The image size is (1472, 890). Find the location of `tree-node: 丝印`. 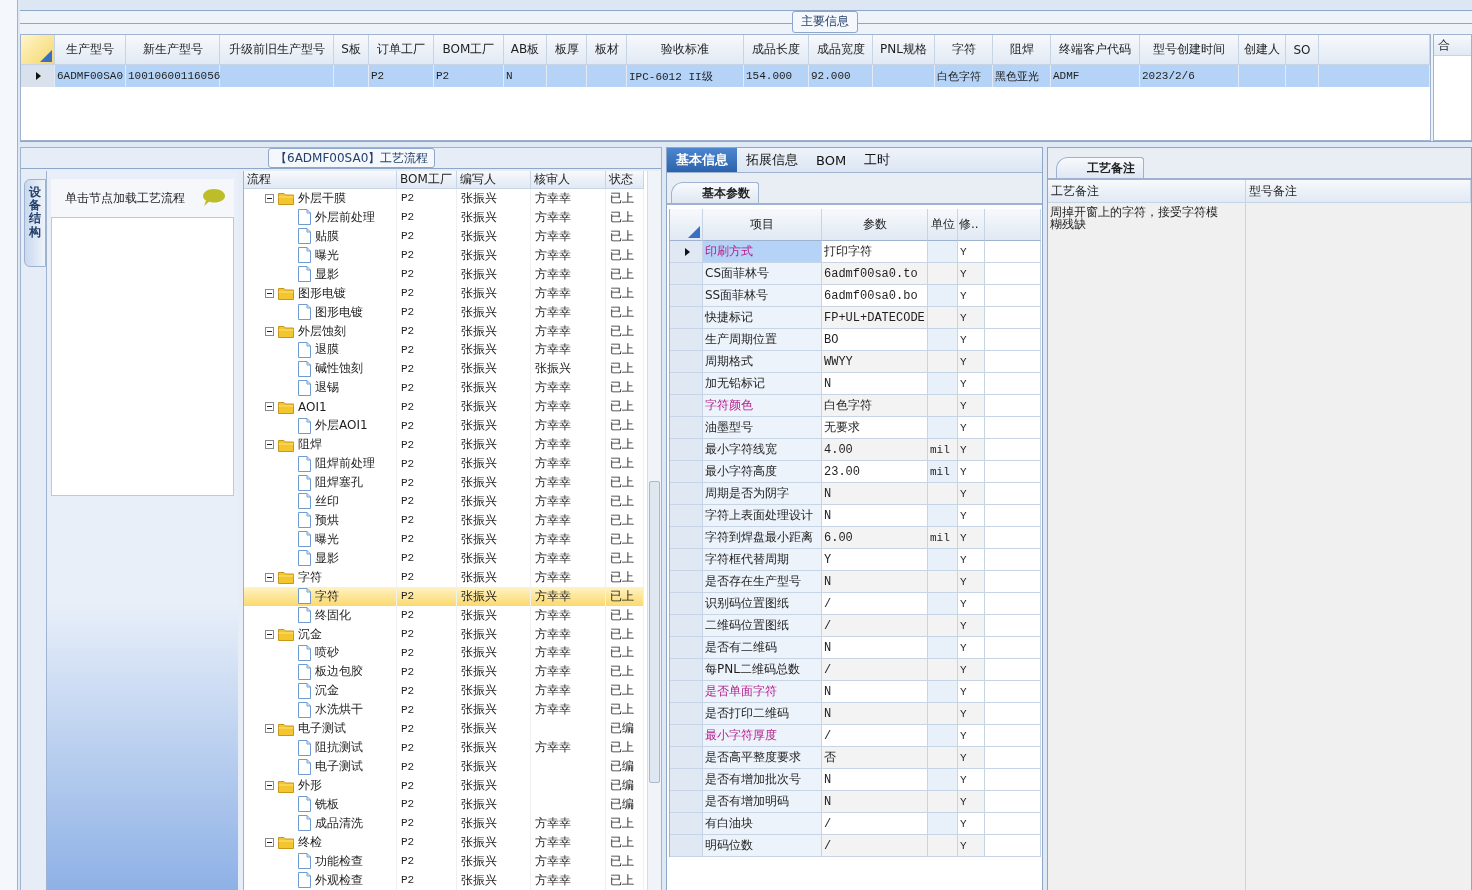

tree-node: 丝印 is located at coordinates (327, 501).